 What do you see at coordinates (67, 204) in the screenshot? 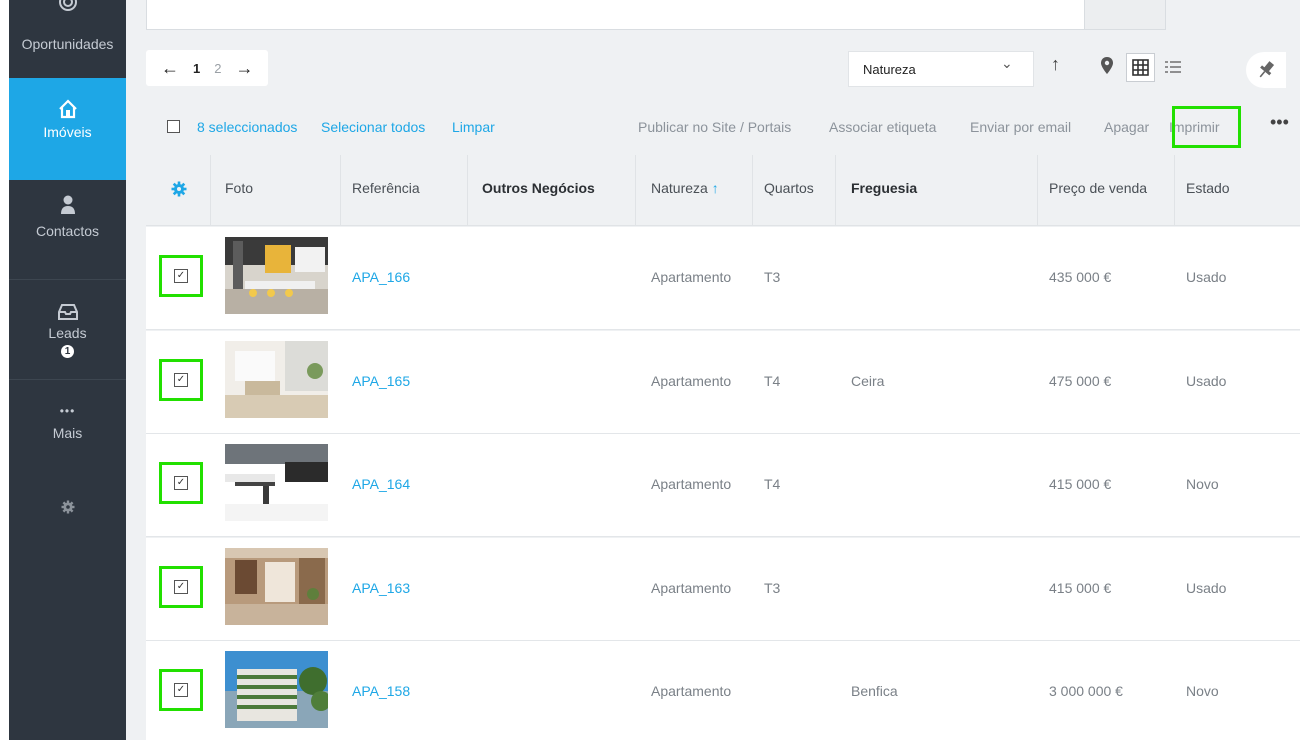
I see `person-icon` at bounding box center [67, 204].